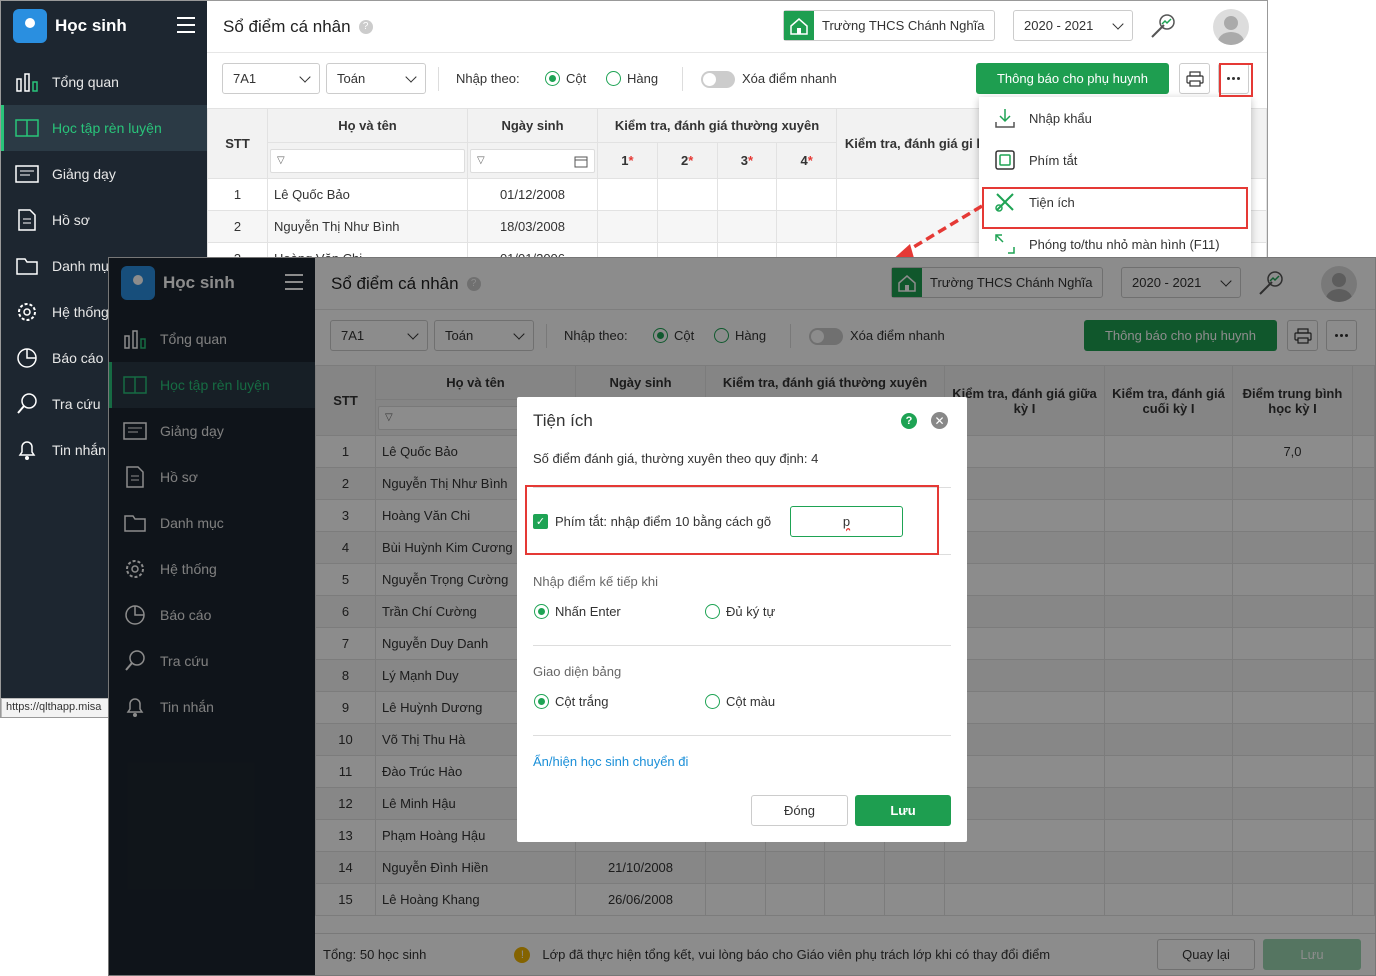 The height and width of the screenshot is (976, 1376). I want to click on magic-wand-icon, so click(1162, 26).